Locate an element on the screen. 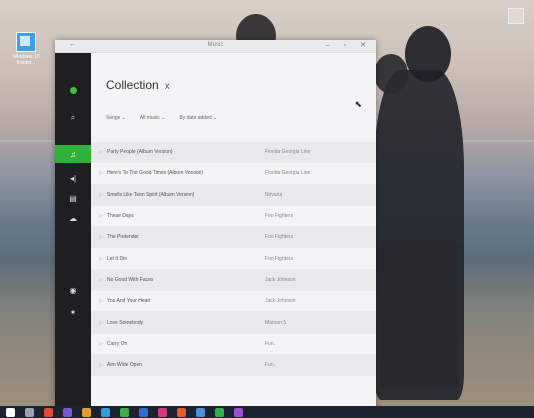  song-title: Carry On is located at coordinates (117, 343).